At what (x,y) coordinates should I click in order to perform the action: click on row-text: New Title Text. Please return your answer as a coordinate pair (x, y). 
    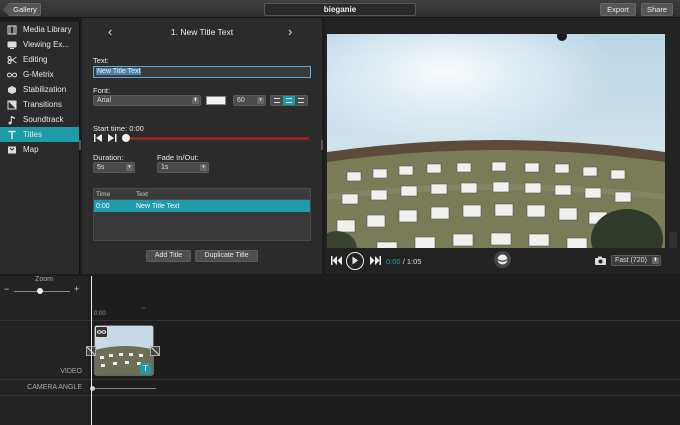
    Looking at the image, I should click on (158, 206).